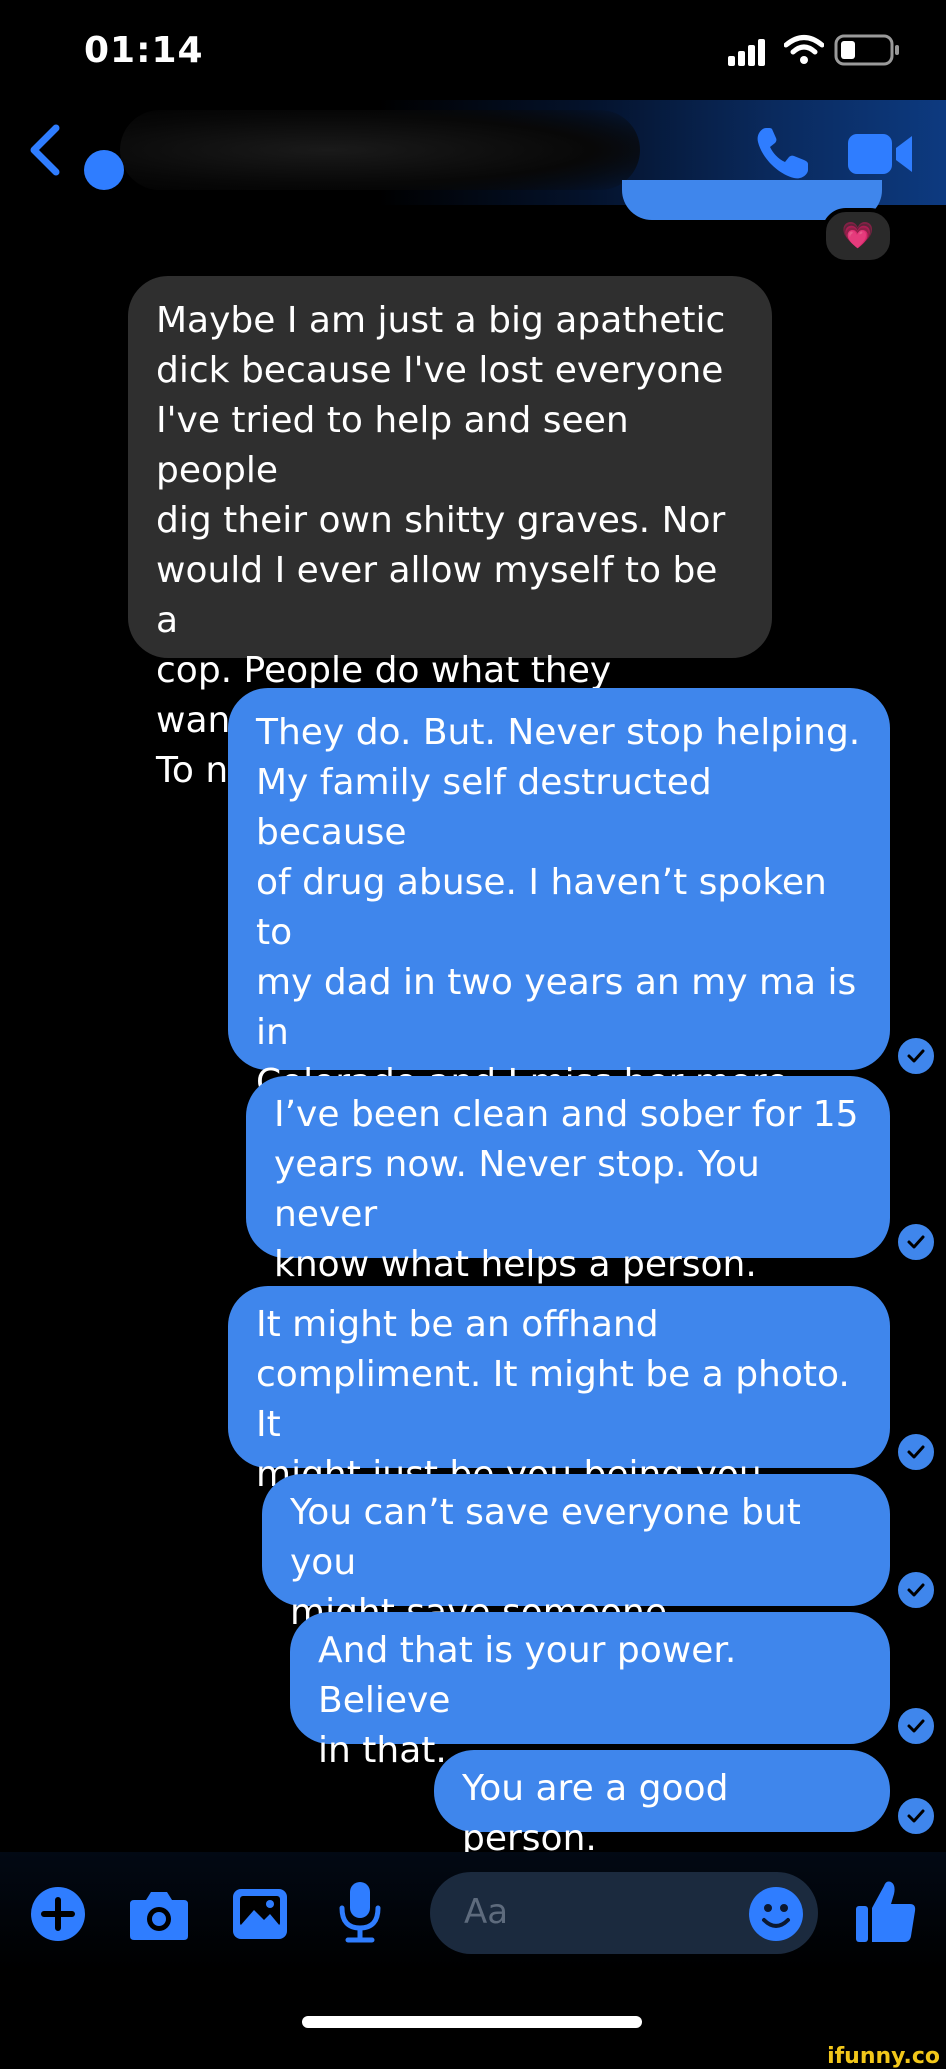 The image size is (946, 2069). I want to click on plus-icon, so click(58, 1914).